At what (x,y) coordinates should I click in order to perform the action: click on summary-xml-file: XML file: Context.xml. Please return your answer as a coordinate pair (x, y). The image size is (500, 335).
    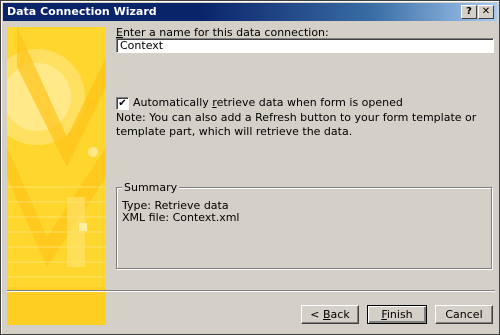
    Looking at the image, I should click on (181, 217).